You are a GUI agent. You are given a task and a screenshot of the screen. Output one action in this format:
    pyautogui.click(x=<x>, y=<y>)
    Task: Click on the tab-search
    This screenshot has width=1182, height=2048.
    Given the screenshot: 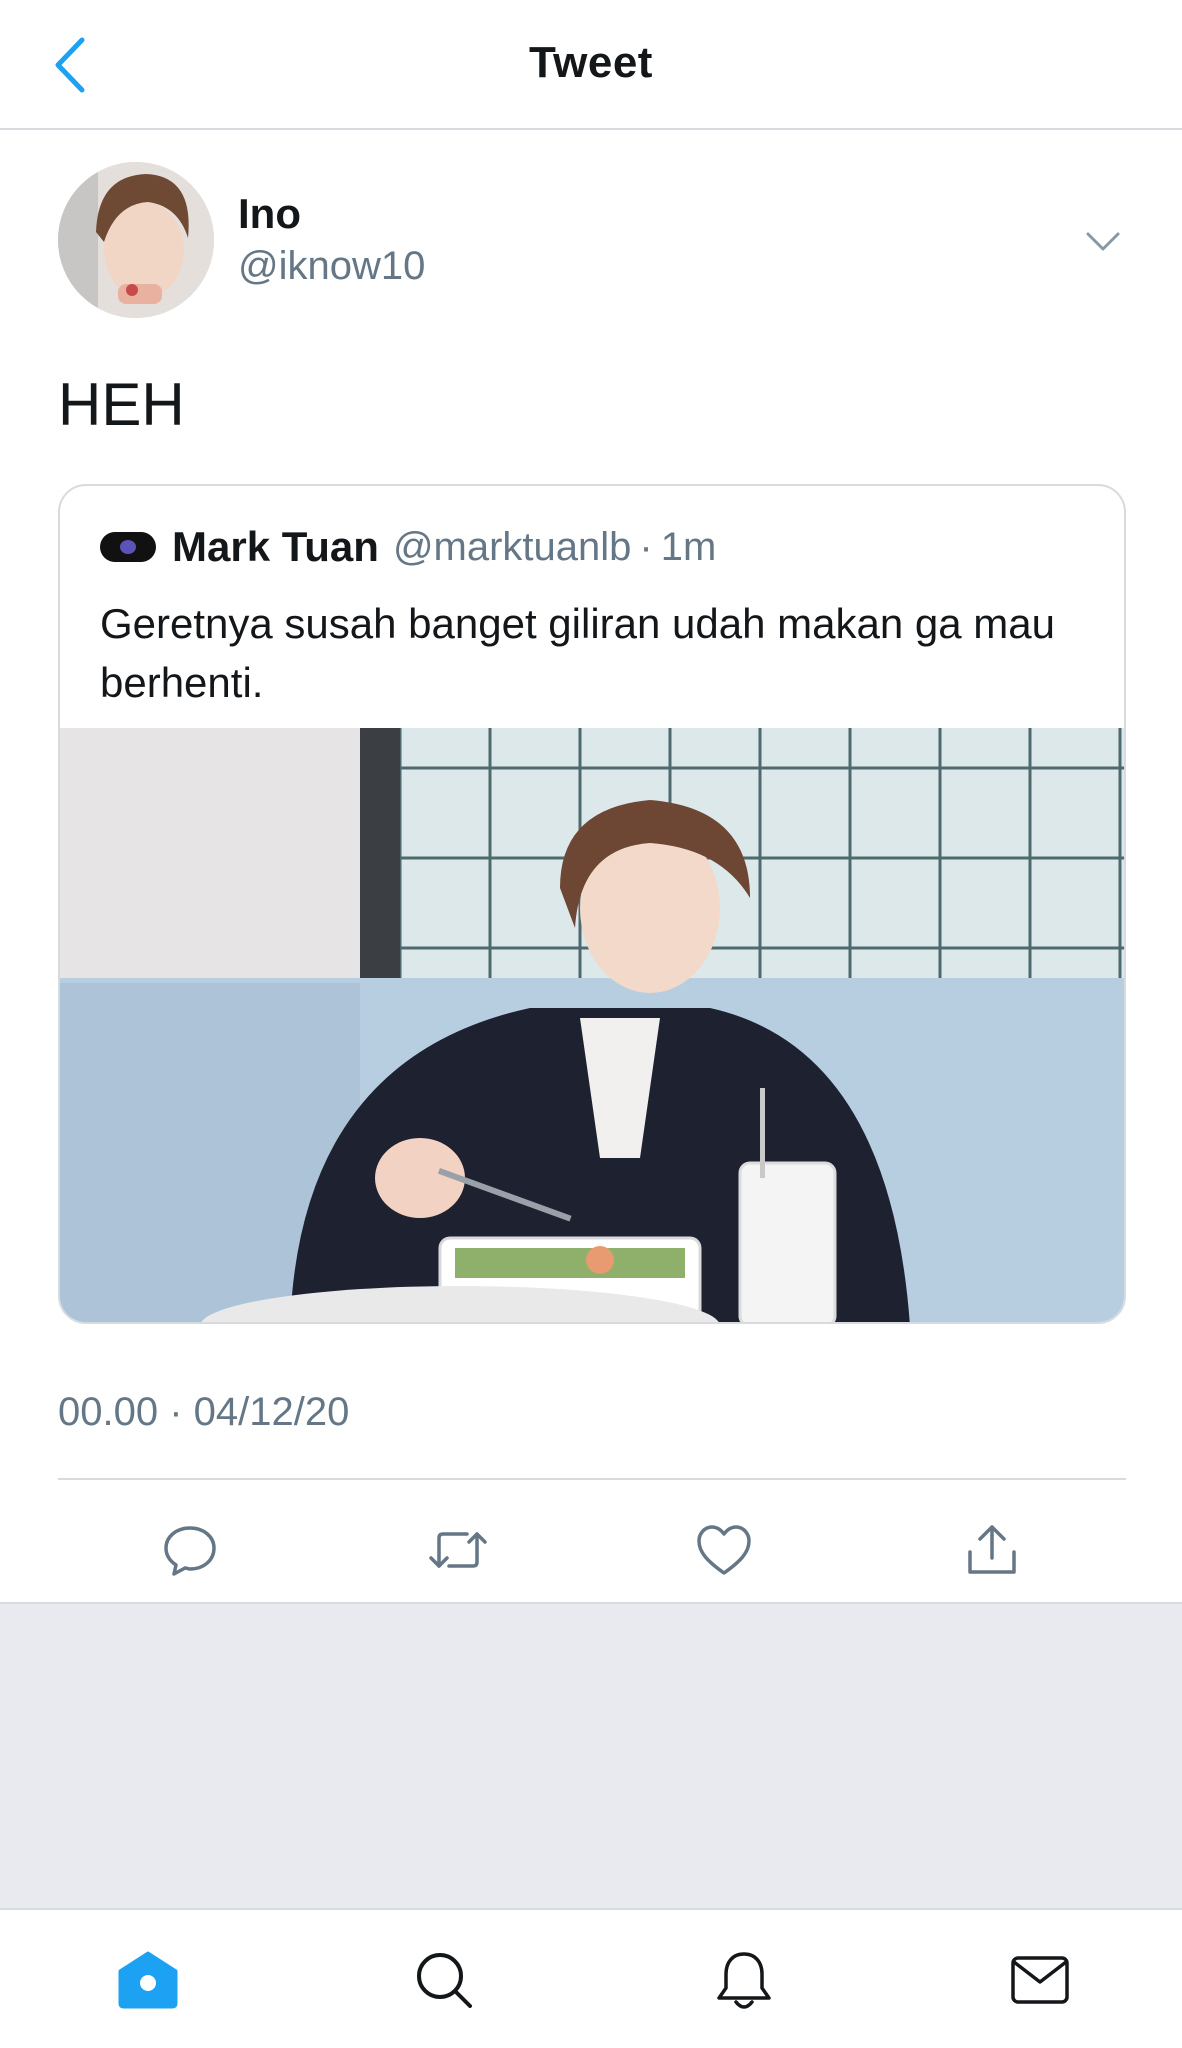 What is the action you would take?
    pyautogui.click(x=444, y=1980)
    